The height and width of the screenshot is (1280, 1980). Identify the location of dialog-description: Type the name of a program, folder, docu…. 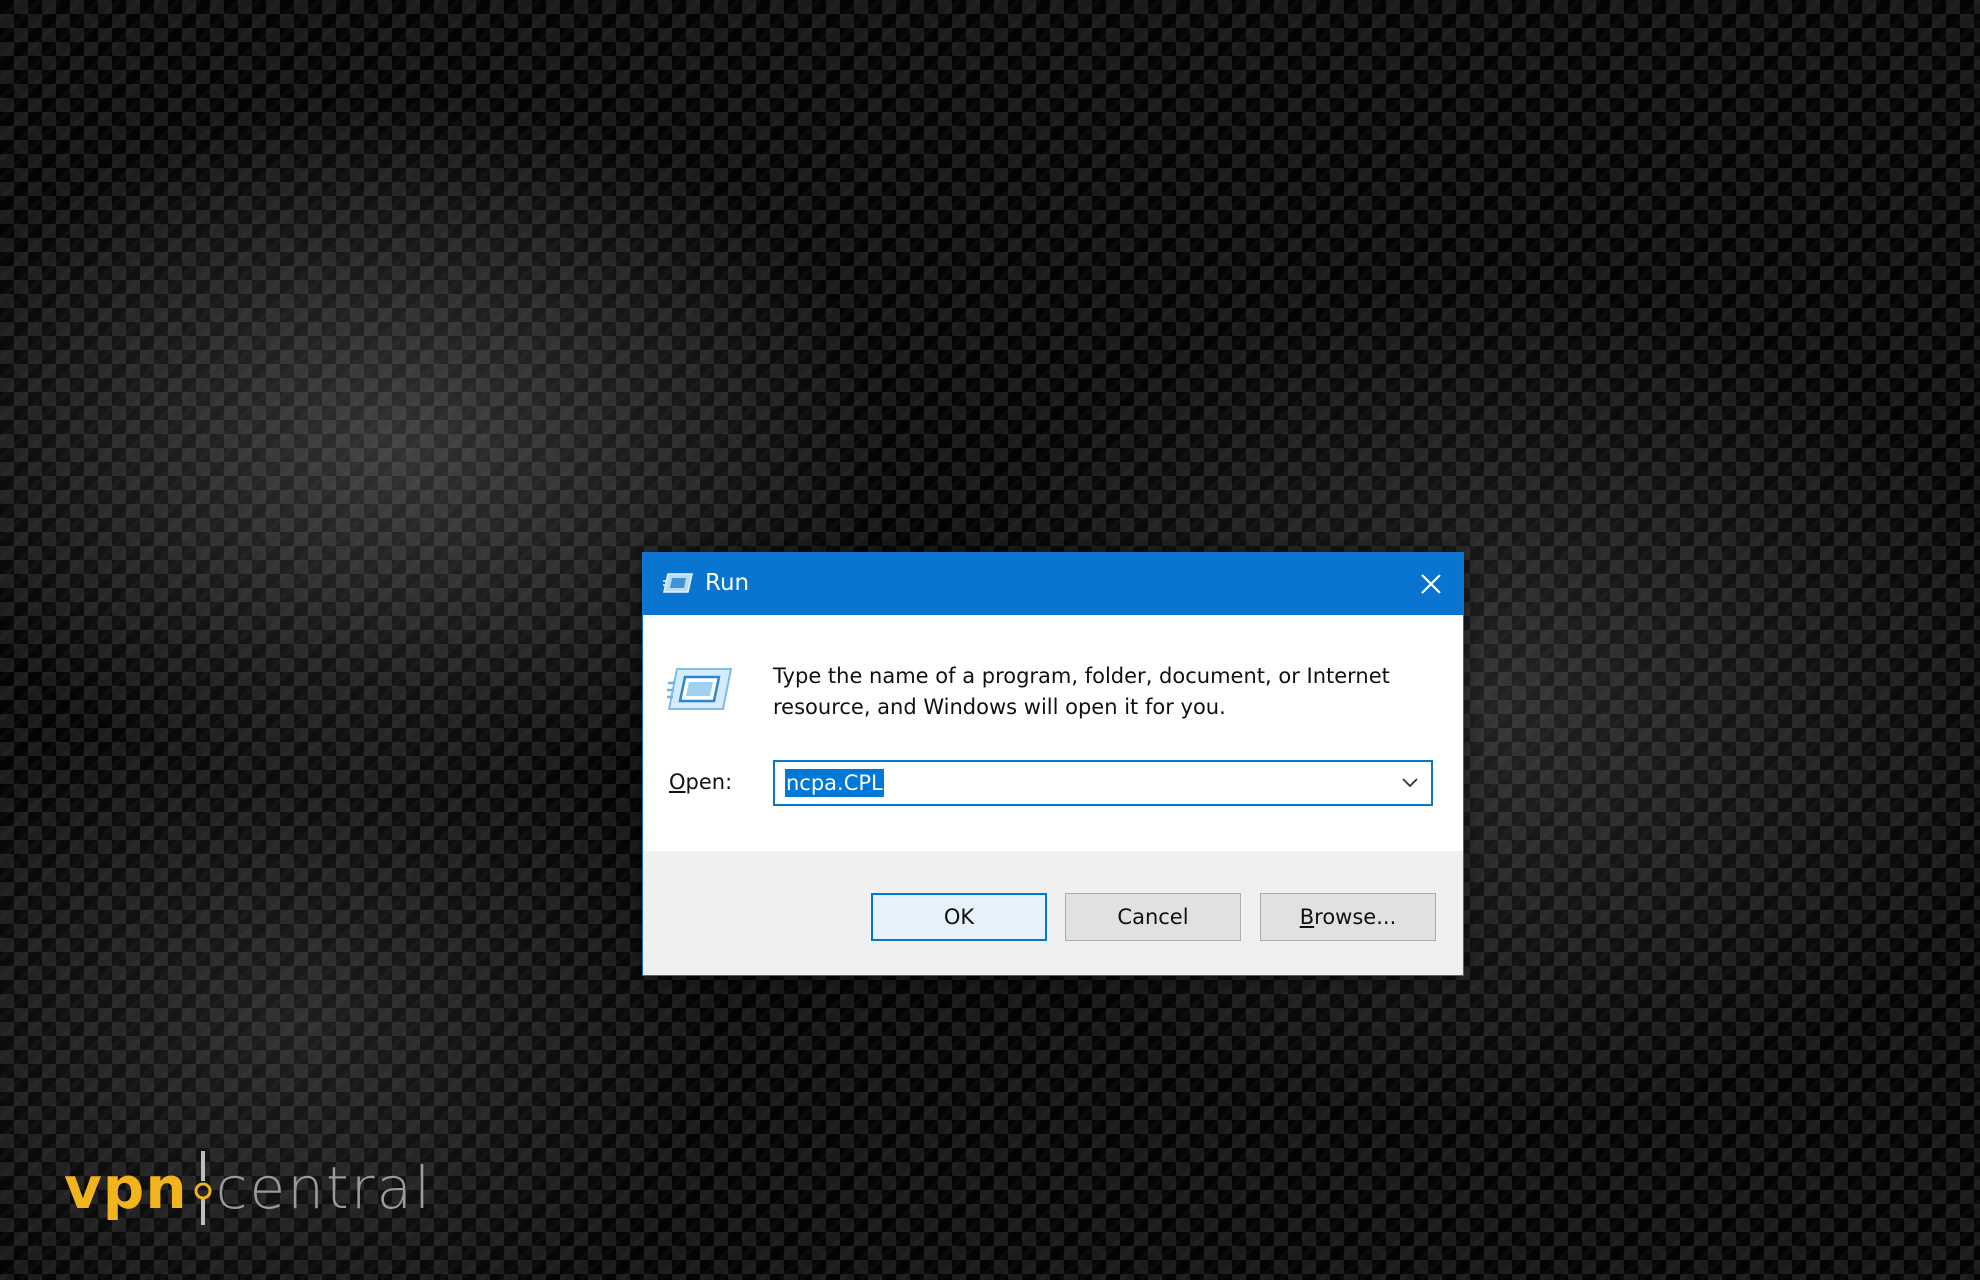
(1081, 691).